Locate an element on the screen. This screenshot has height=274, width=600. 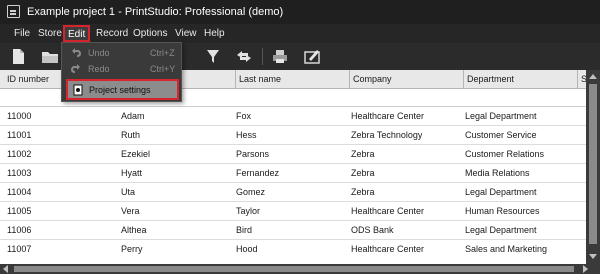
cell-id: 11001 is located at coordinates (19, 135).